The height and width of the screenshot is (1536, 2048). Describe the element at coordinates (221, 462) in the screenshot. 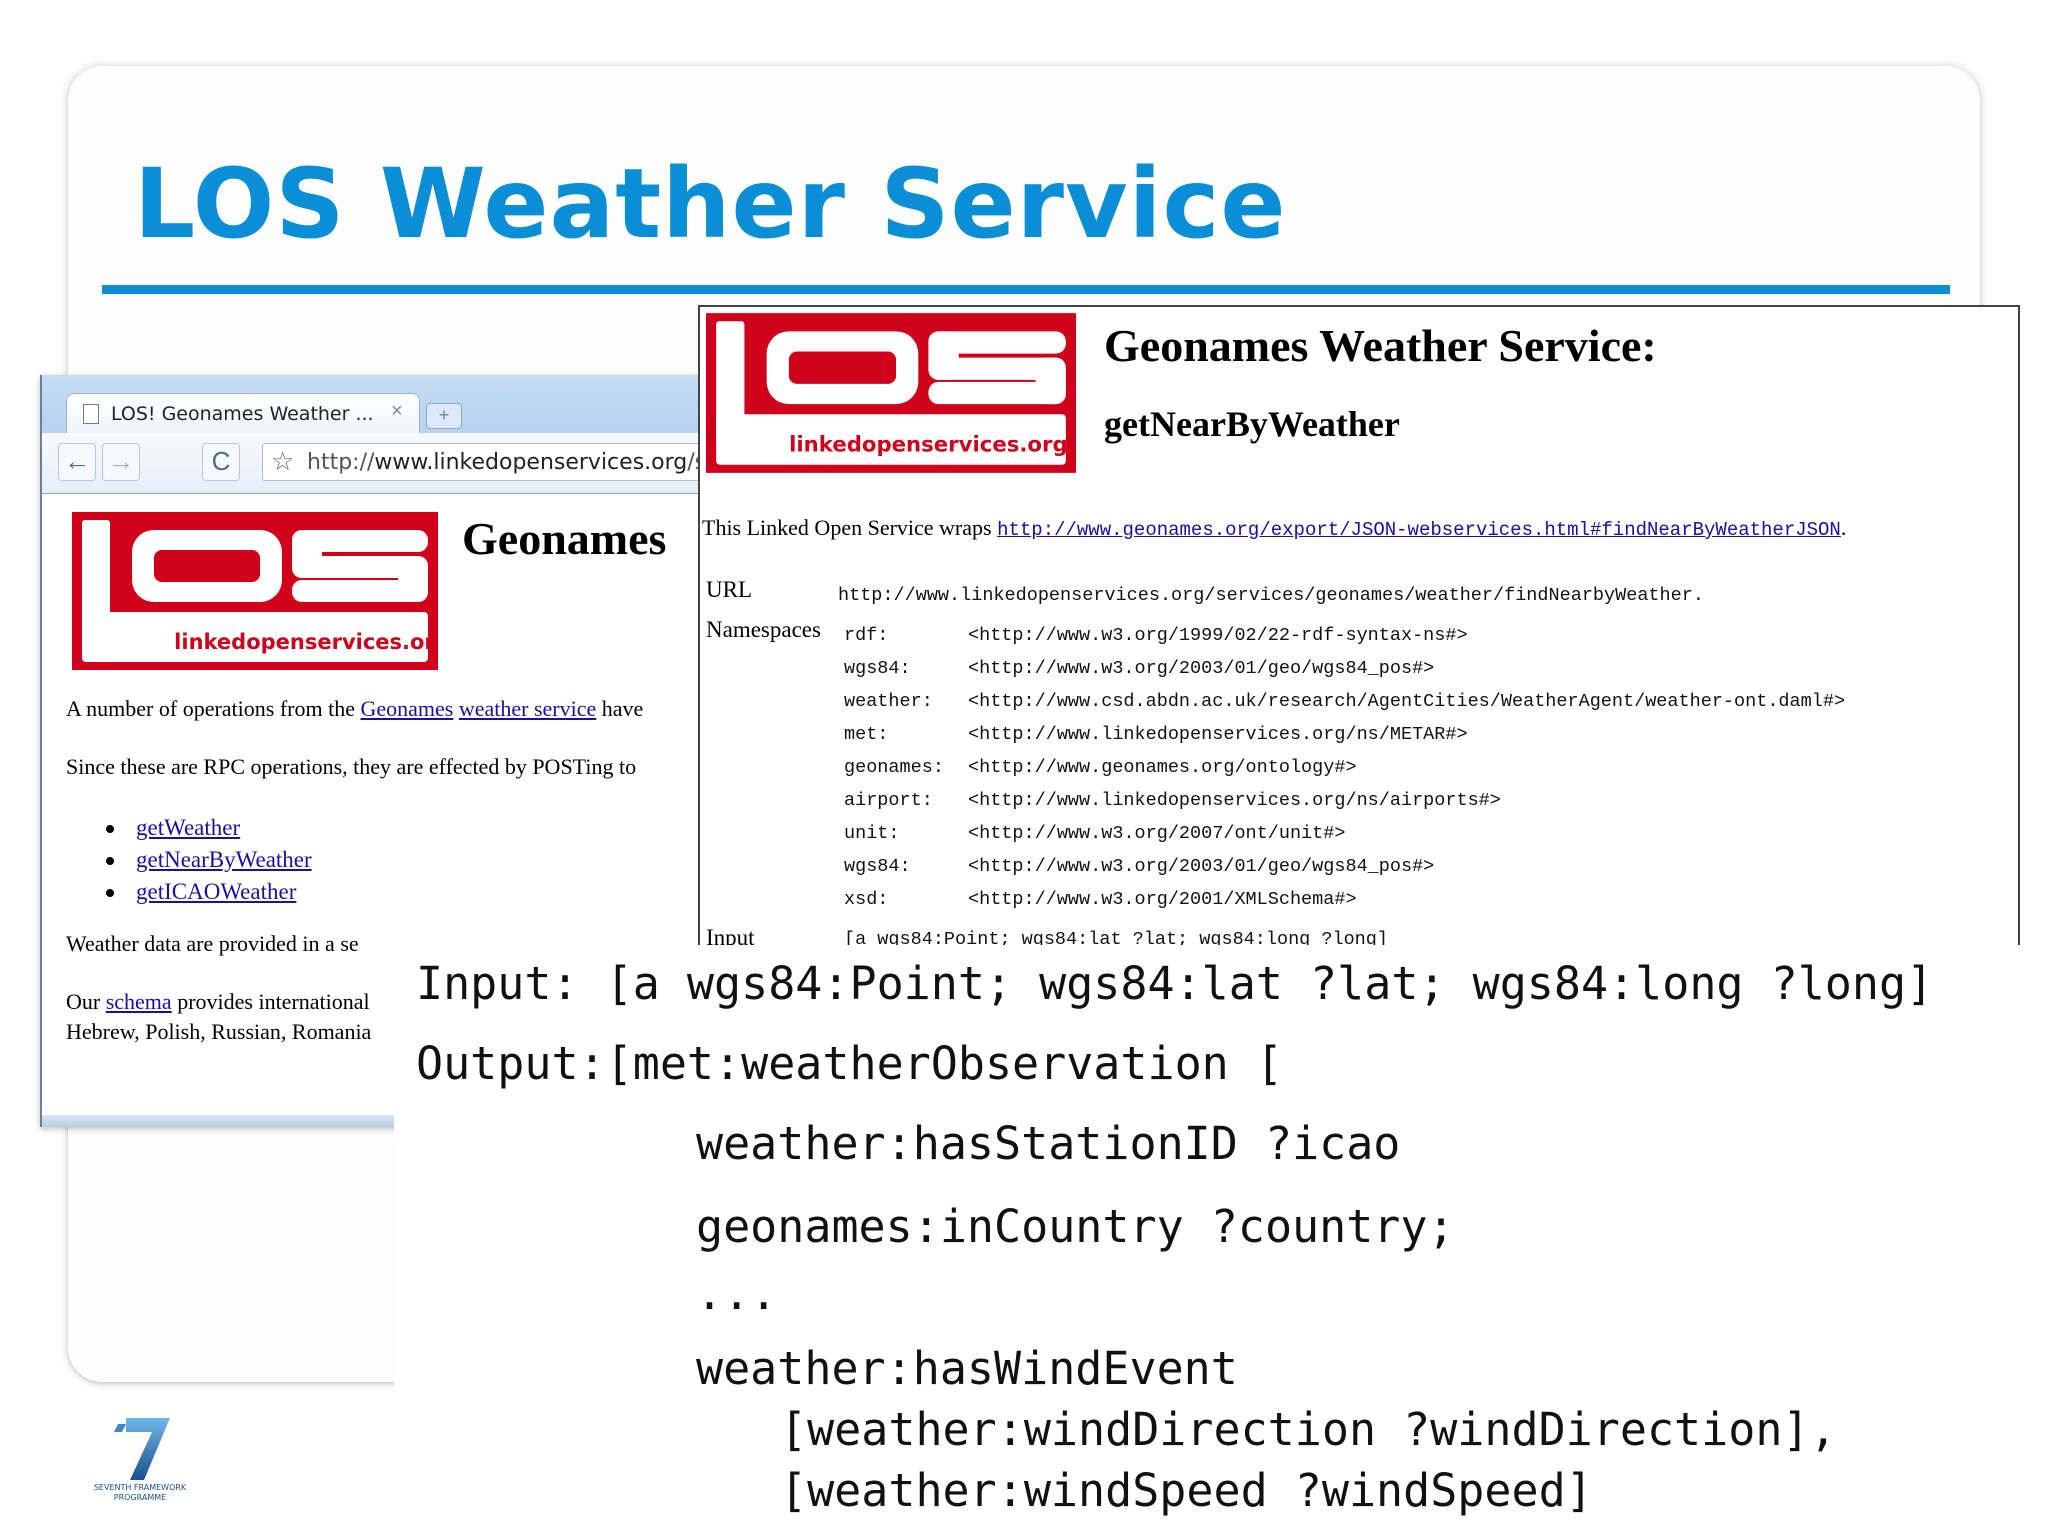

I see `reload-button: C` at that location.